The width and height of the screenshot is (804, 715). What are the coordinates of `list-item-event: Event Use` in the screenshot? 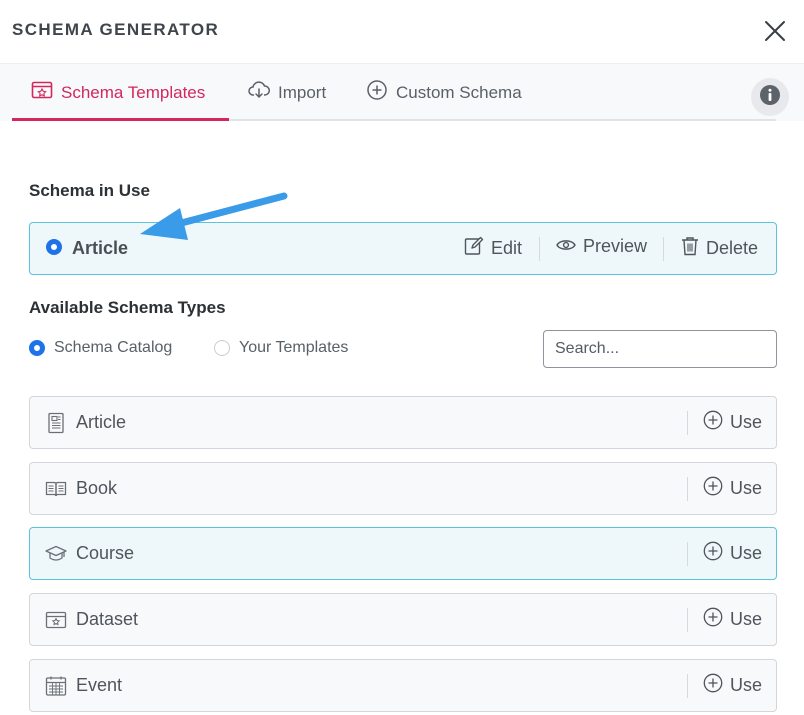 It's located at (403, 685).